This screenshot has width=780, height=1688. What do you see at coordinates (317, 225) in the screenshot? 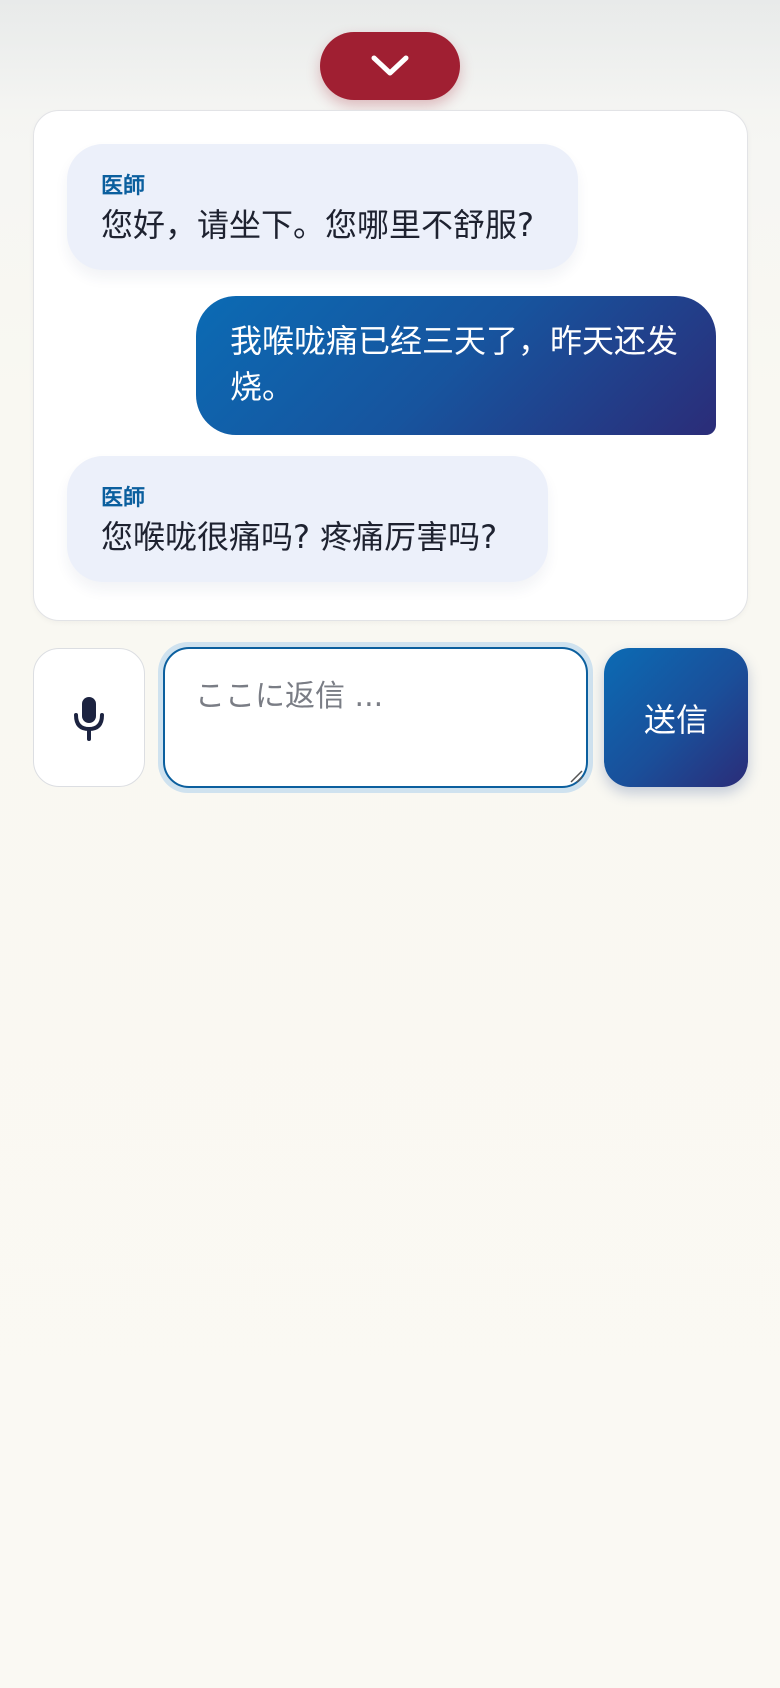
I see `message-text: 您好，请坐下。您哪里不舒服?` at bounding box center [317, 225].